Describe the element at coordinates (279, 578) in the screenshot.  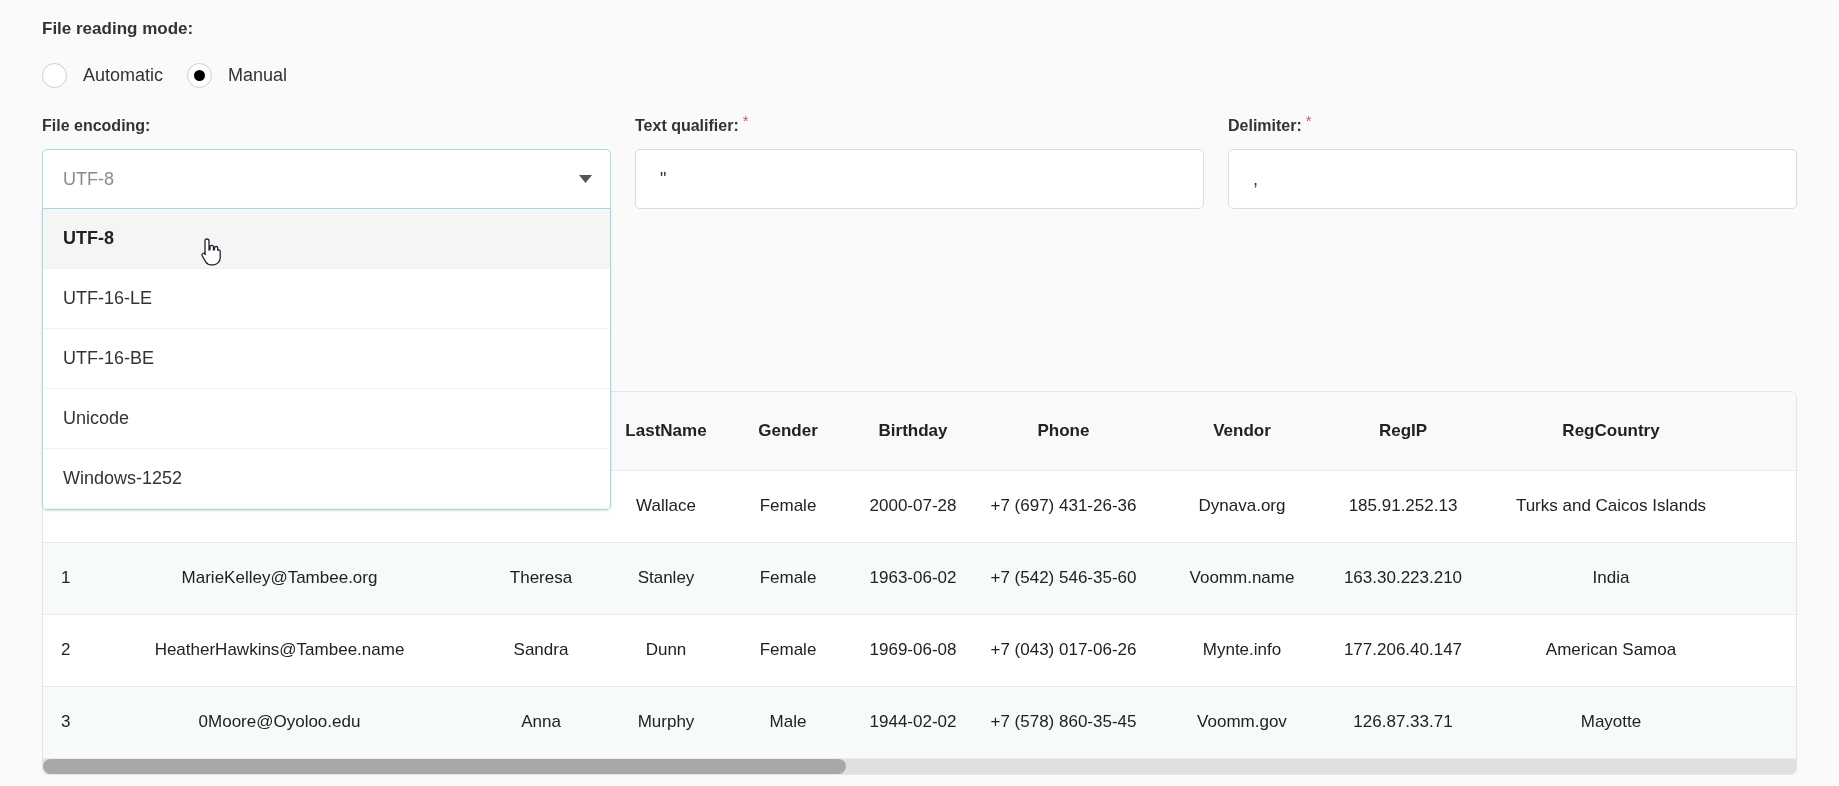
I see `table-cell: MarieKelley@Tambee.org` at that location.